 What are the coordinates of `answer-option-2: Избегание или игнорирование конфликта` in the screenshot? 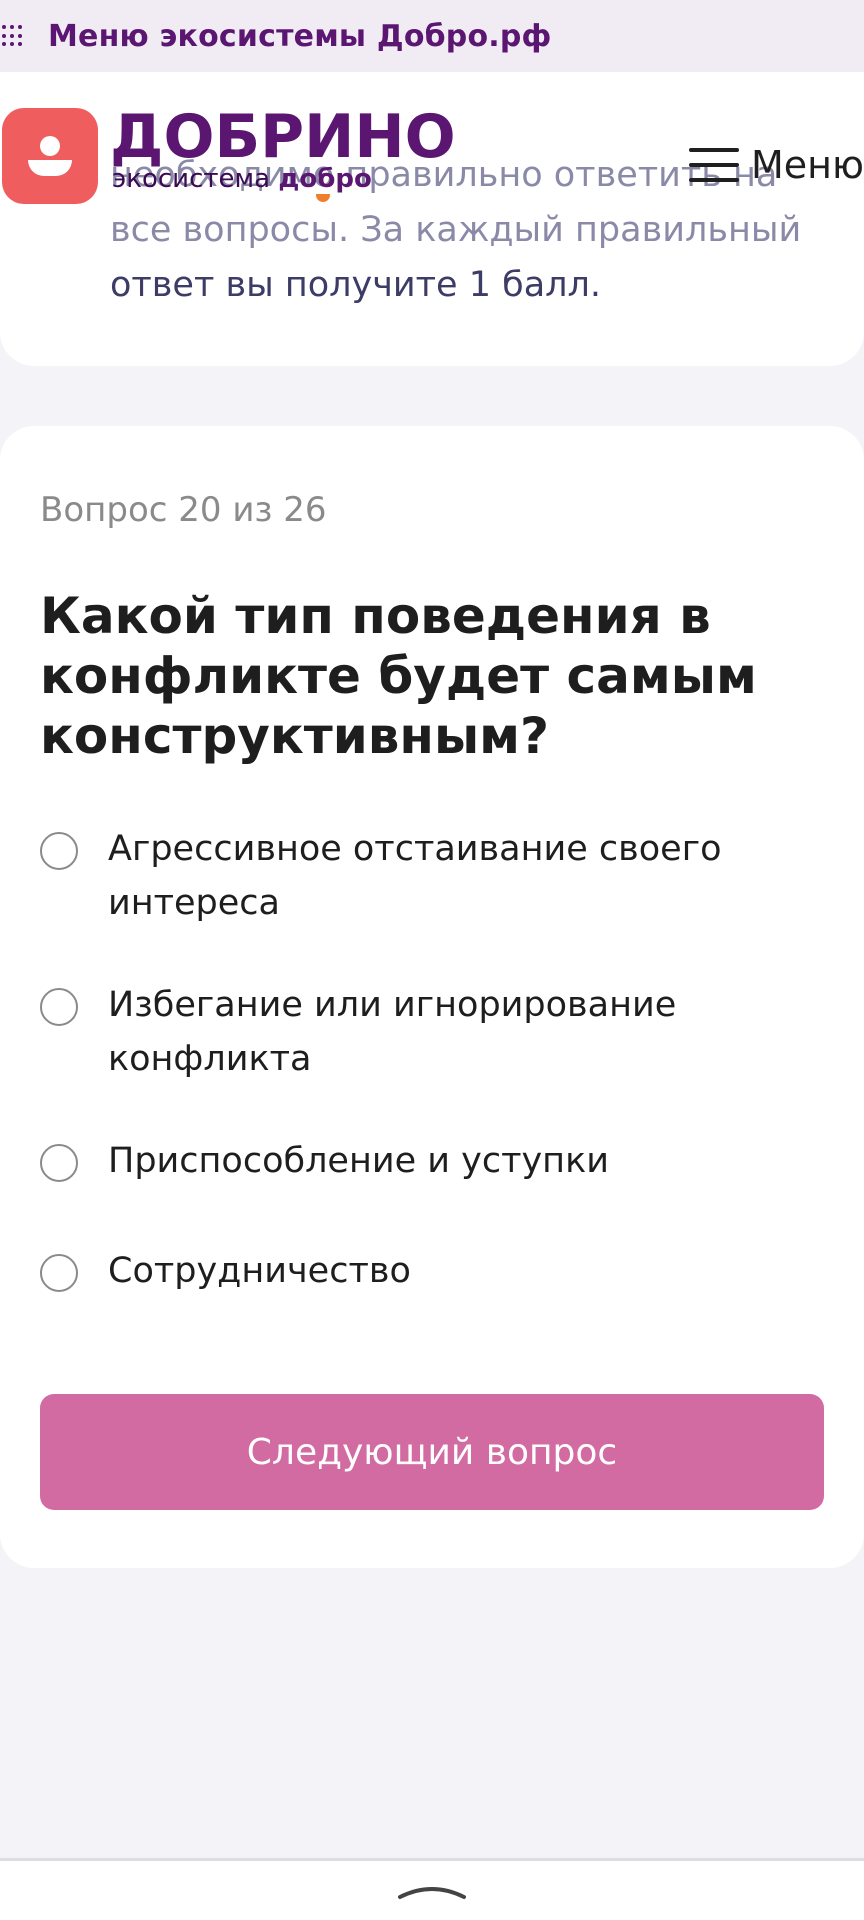 It's located at (435, 1032).